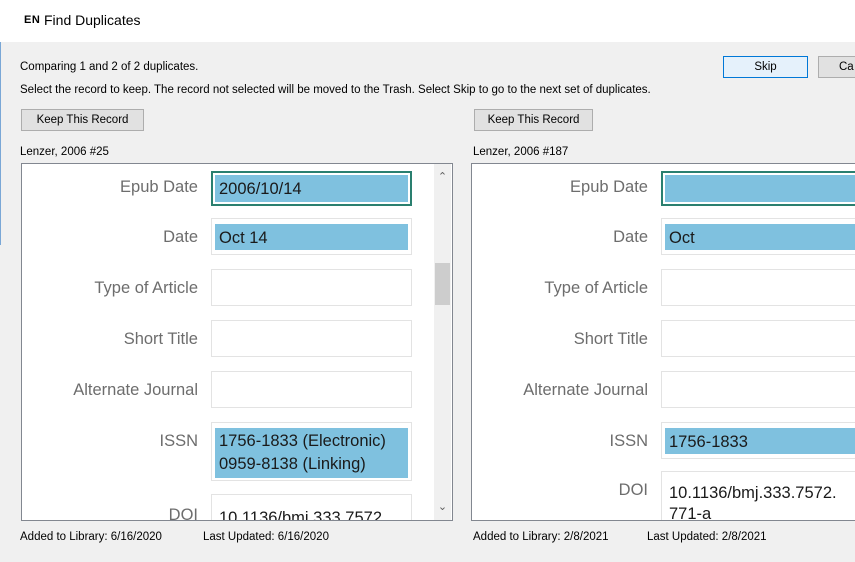 This screenshot has width=855, height=562. Describe the element at coordinates (32, 20) in the screenshot. I see `endnote-app-icon: EN` at that location.